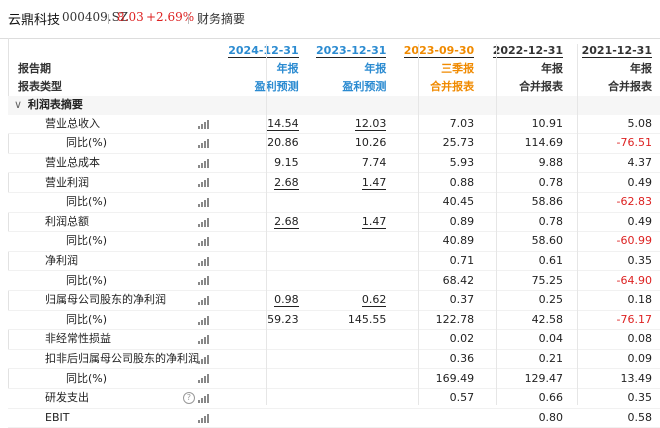  What do you see at coordinates (276, 86) in the screenshot?
I see `column-type: 盈利预测` at bounding box center [276, 86].